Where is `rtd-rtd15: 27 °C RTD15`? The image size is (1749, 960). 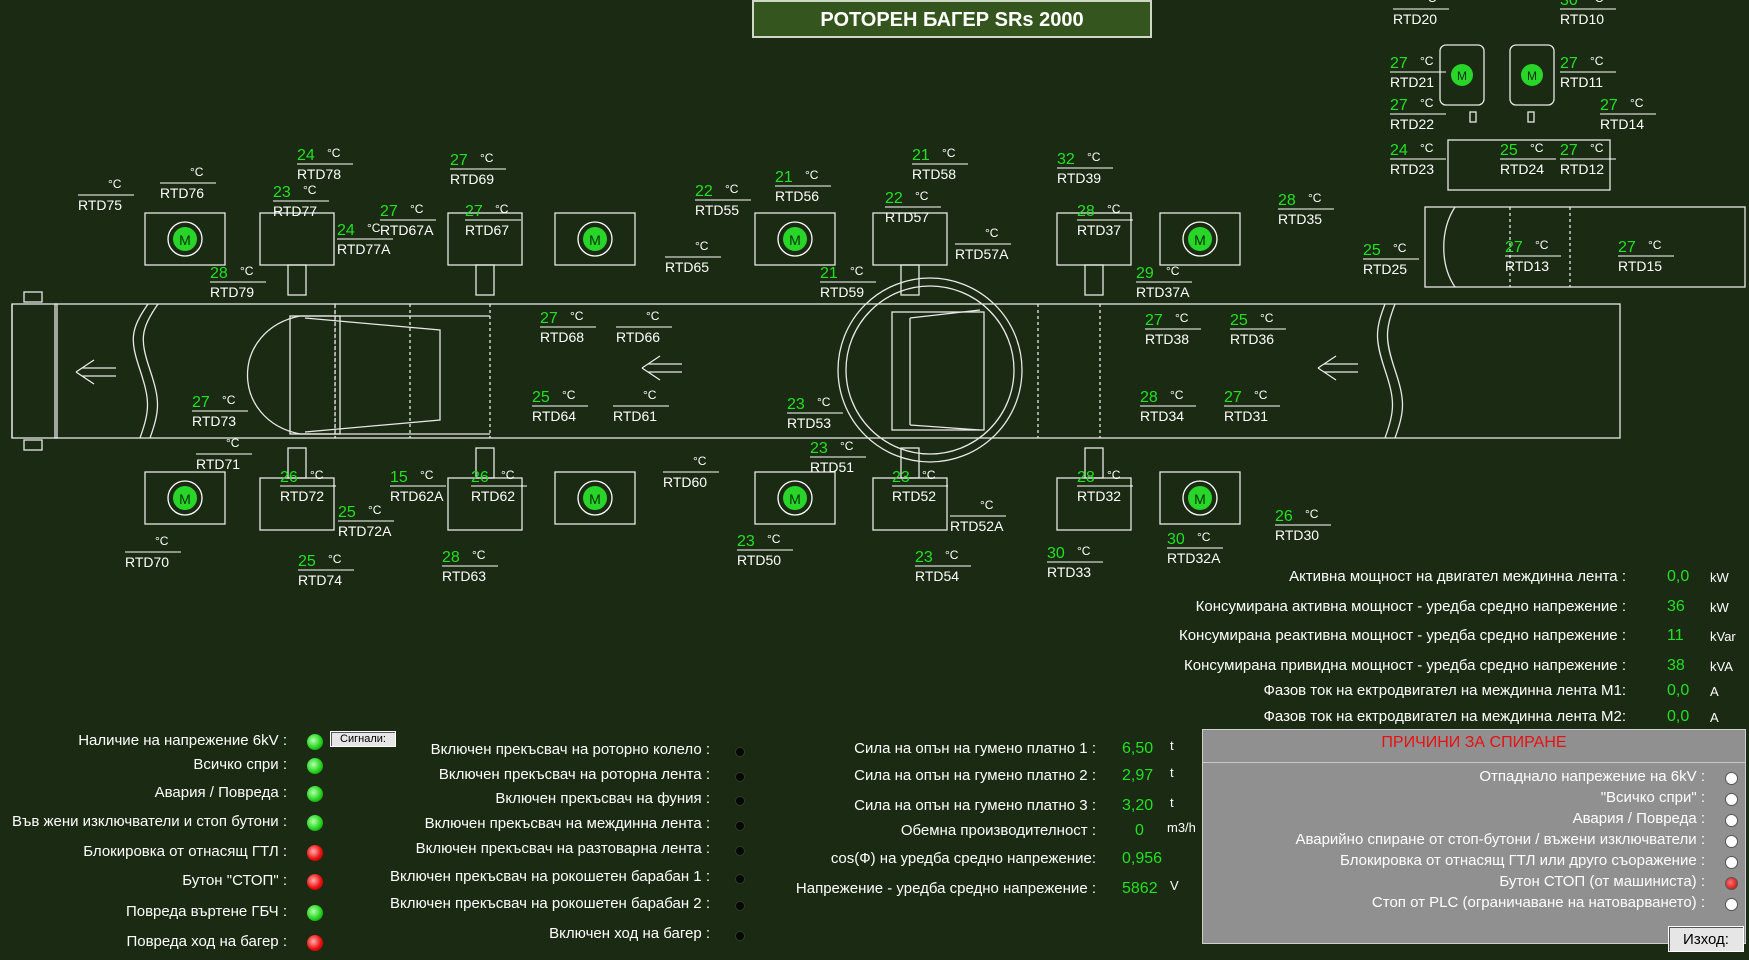
rtd-rtd15: 27 °C RTD15 is located at coordinates (1646, 256).